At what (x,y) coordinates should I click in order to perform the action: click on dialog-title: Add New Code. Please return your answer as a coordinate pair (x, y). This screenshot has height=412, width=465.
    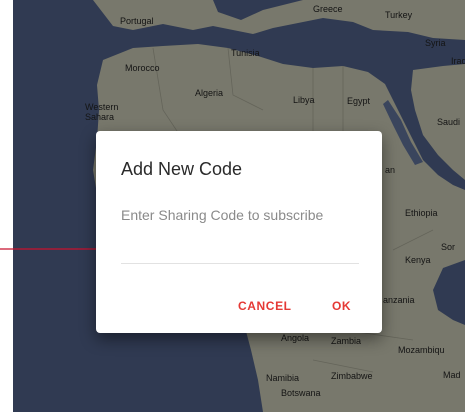
    Looking at the image, I should click on (182, 169).